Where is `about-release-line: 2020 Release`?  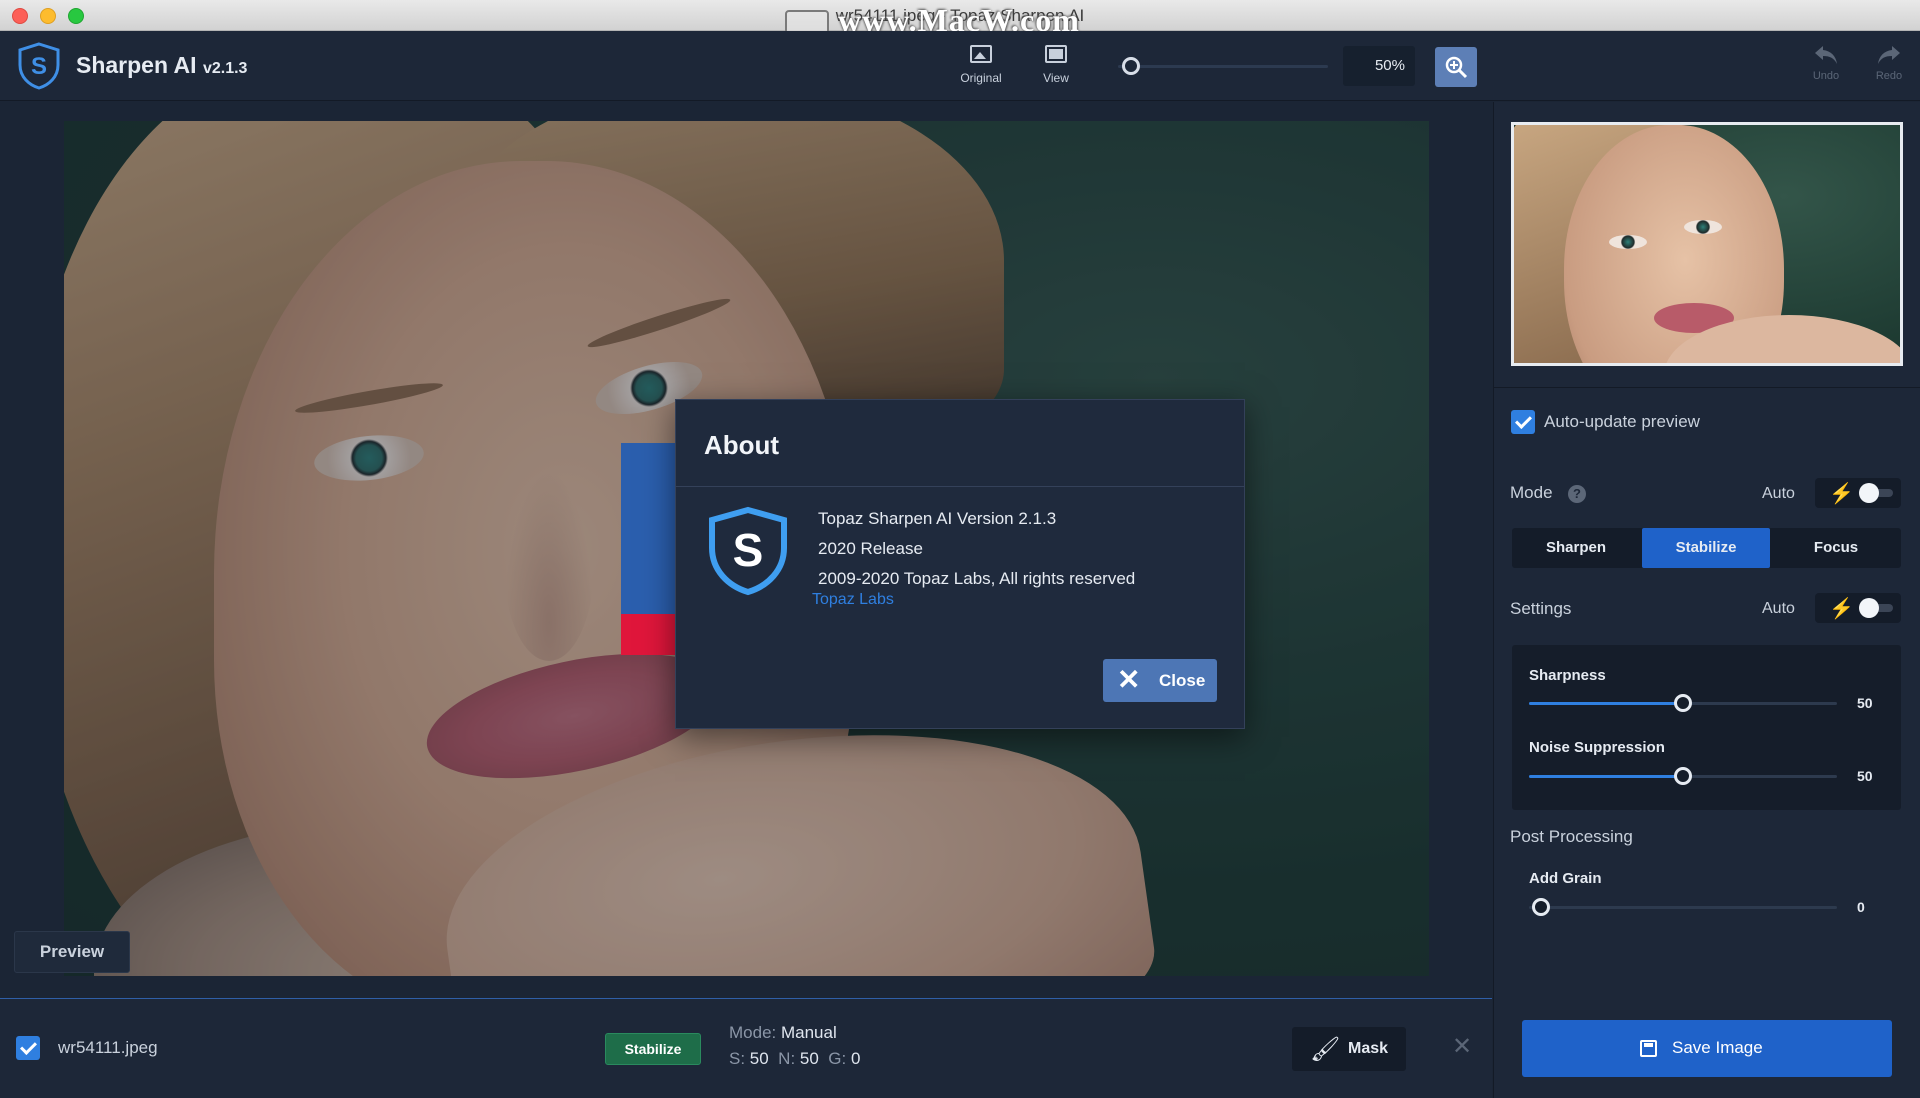 about-release-line: 2020 Release is located at coordinates (870, 548).